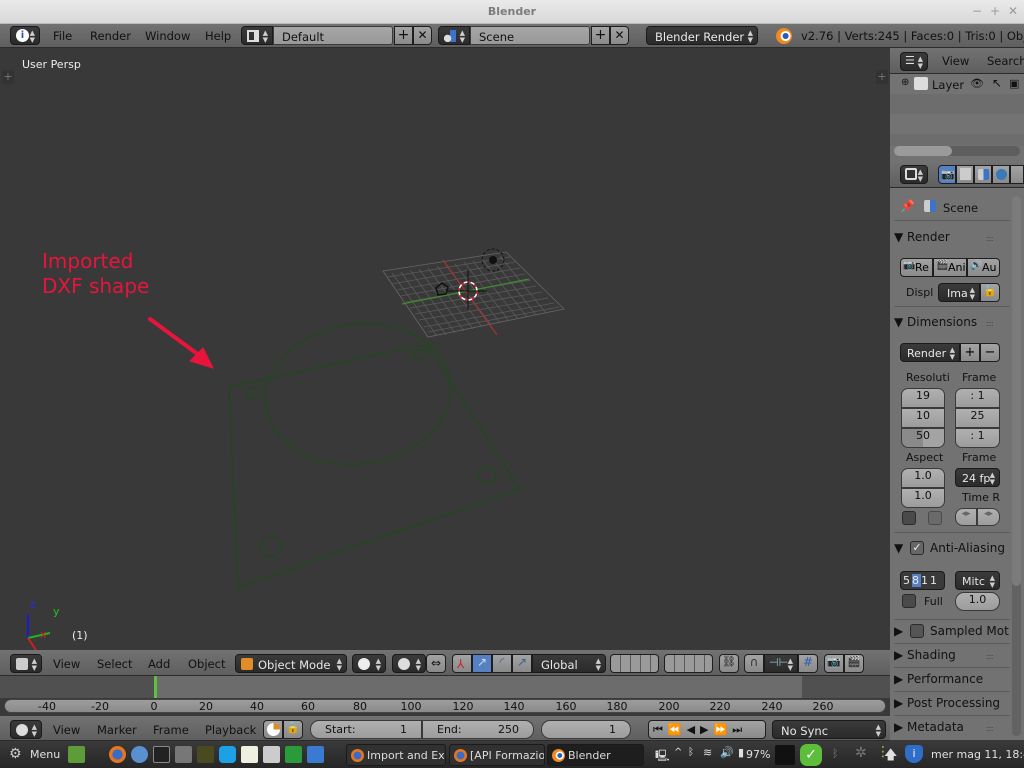  I want to click on pin-icon: 📌, so click(907, 206).